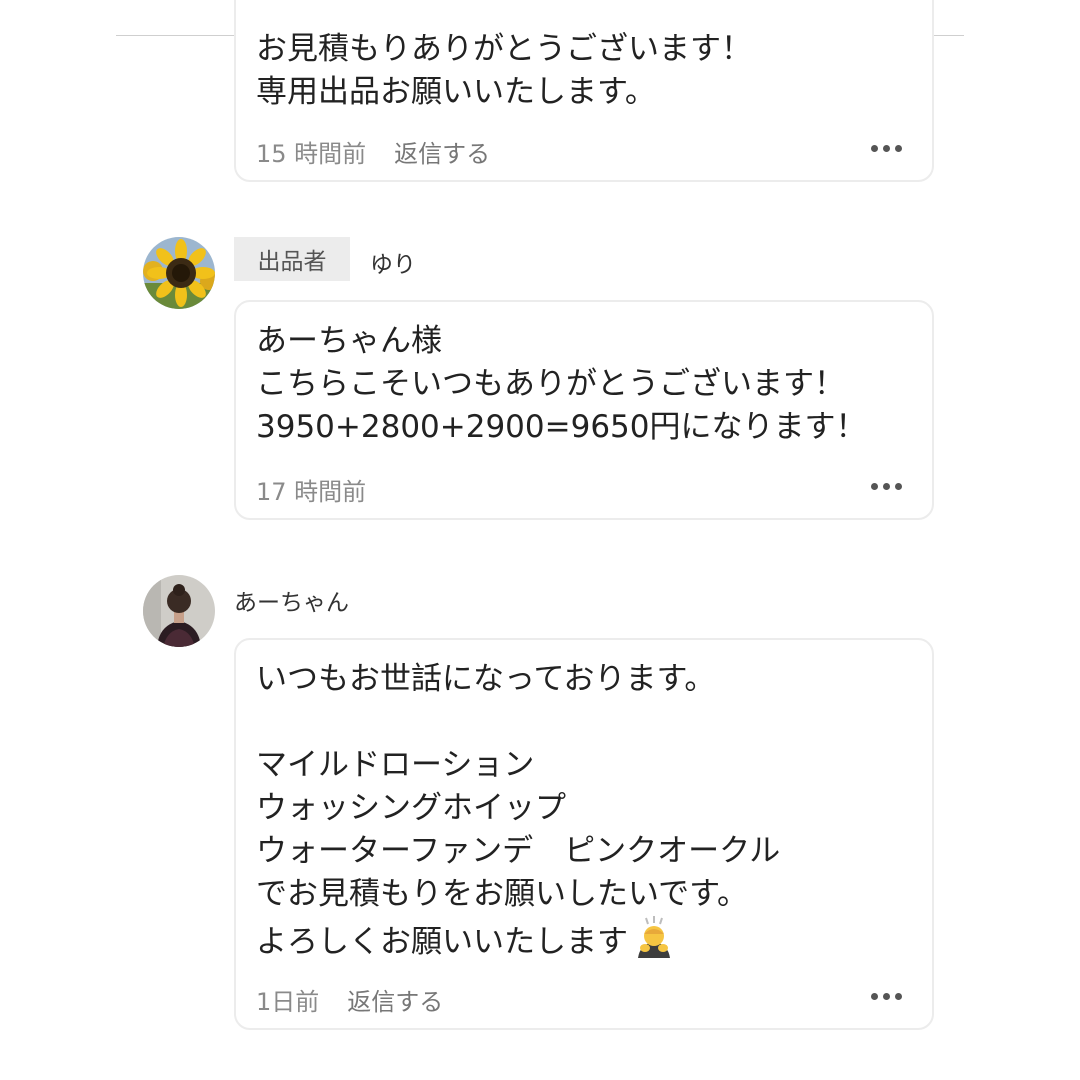 The image size is (1080, 1080). I want to click on person-photo, so click(179, 611).